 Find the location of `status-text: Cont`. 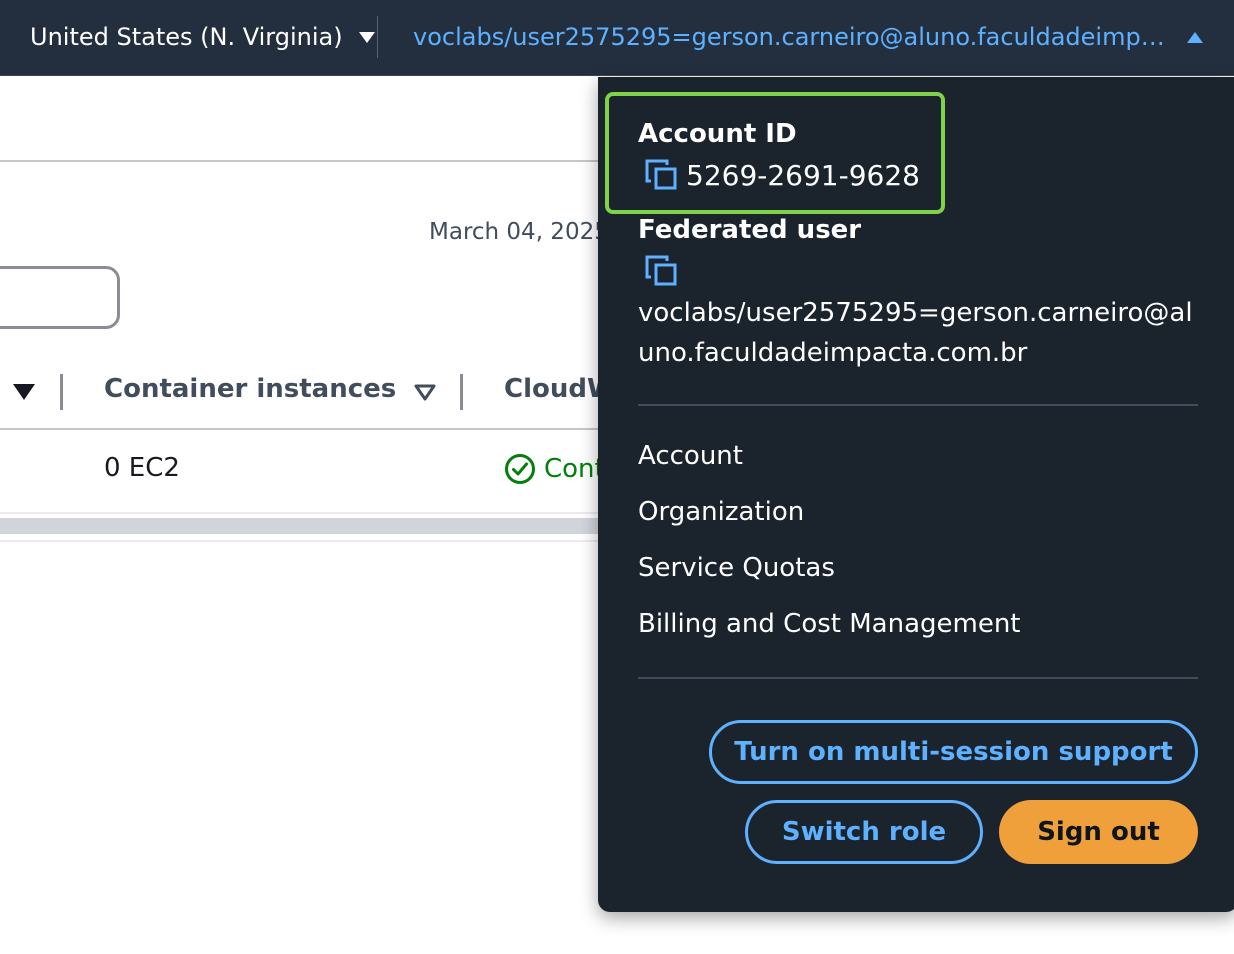

status-text: Cont is located at coordinates (574, 469).